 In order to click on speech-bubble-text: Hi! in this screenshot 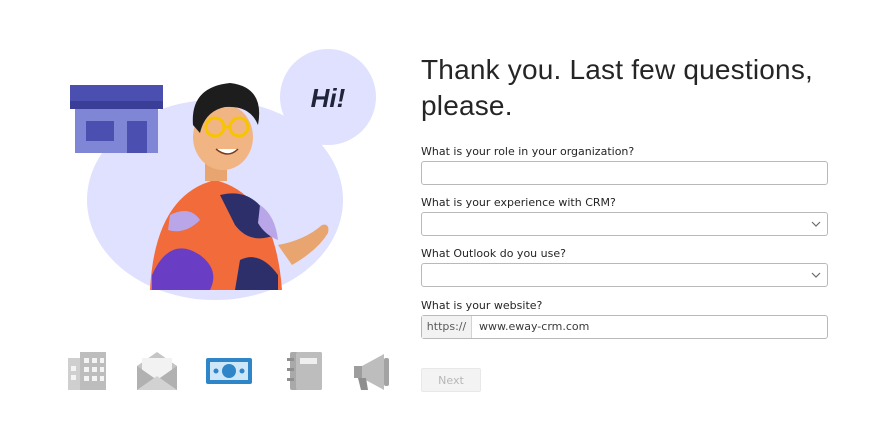, I will do `click(328, 98)`.